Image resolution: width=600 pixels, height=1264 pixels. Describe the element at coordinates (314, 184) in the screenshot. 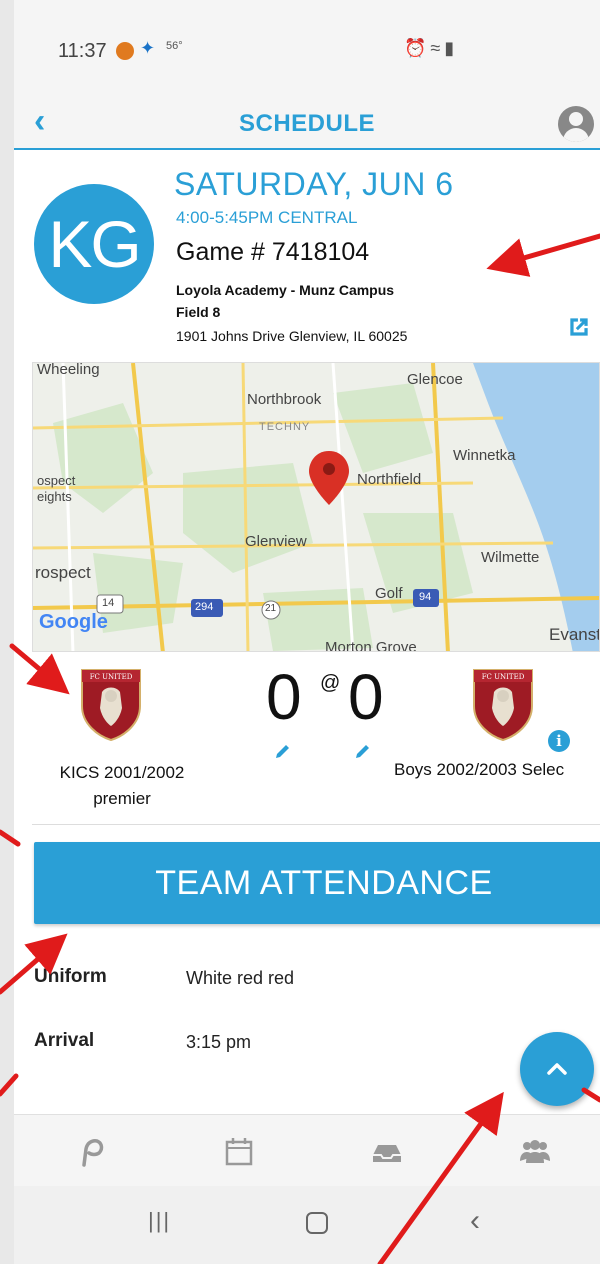

I see `game-date: SATURDAY, JUN 6` at that location.